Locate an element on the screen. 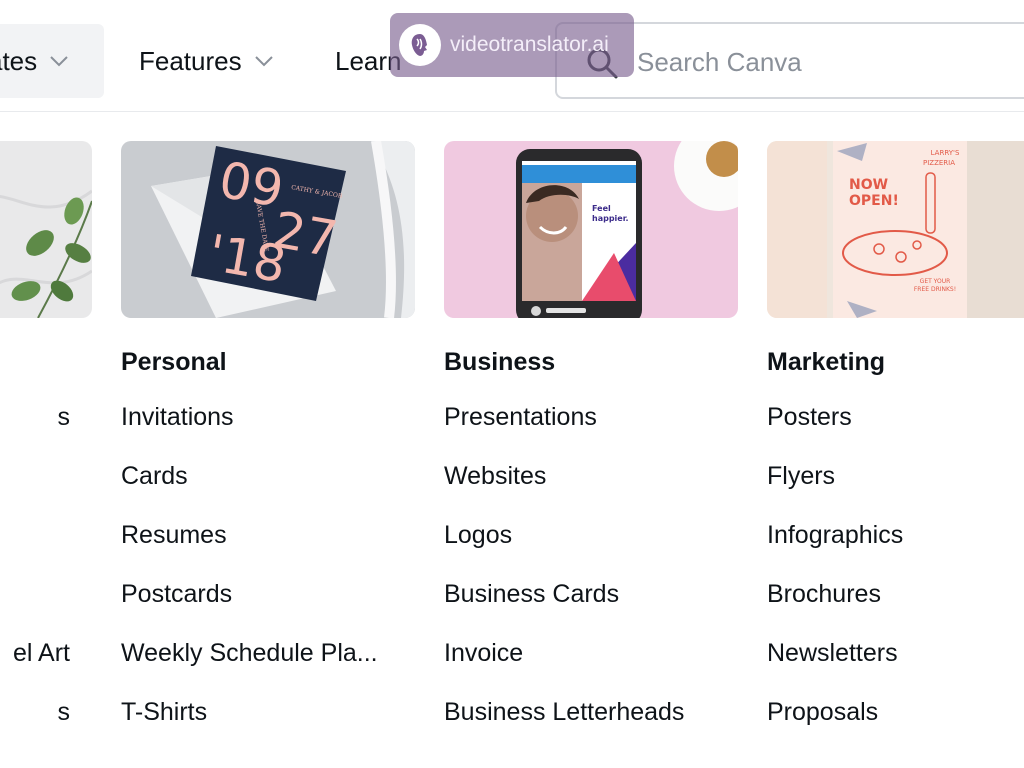  menu-item-flyers: Flyers is located at coordinates (895, 476).